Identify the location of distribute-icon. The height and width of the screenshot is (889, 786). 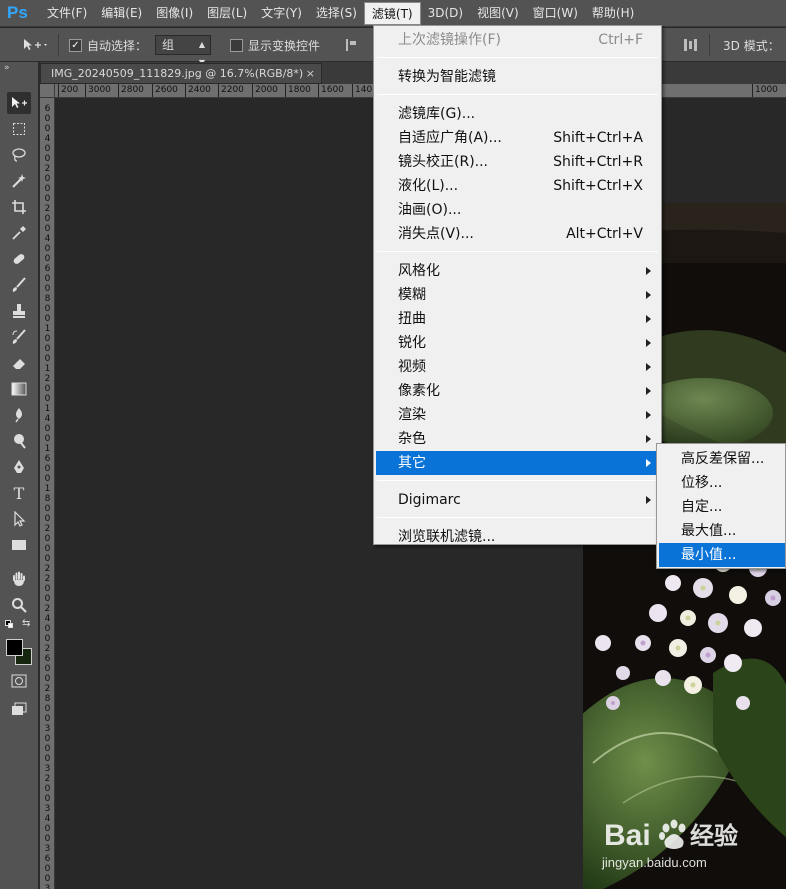
(691, 45).